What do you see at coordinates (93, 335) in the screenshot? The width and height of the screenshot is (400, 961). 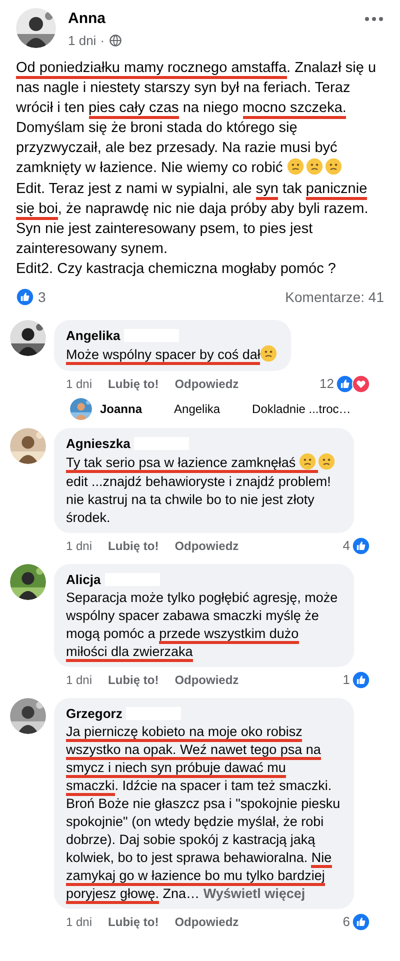 I see `commenter-name: Angelika` at bounding box center [93, 335].